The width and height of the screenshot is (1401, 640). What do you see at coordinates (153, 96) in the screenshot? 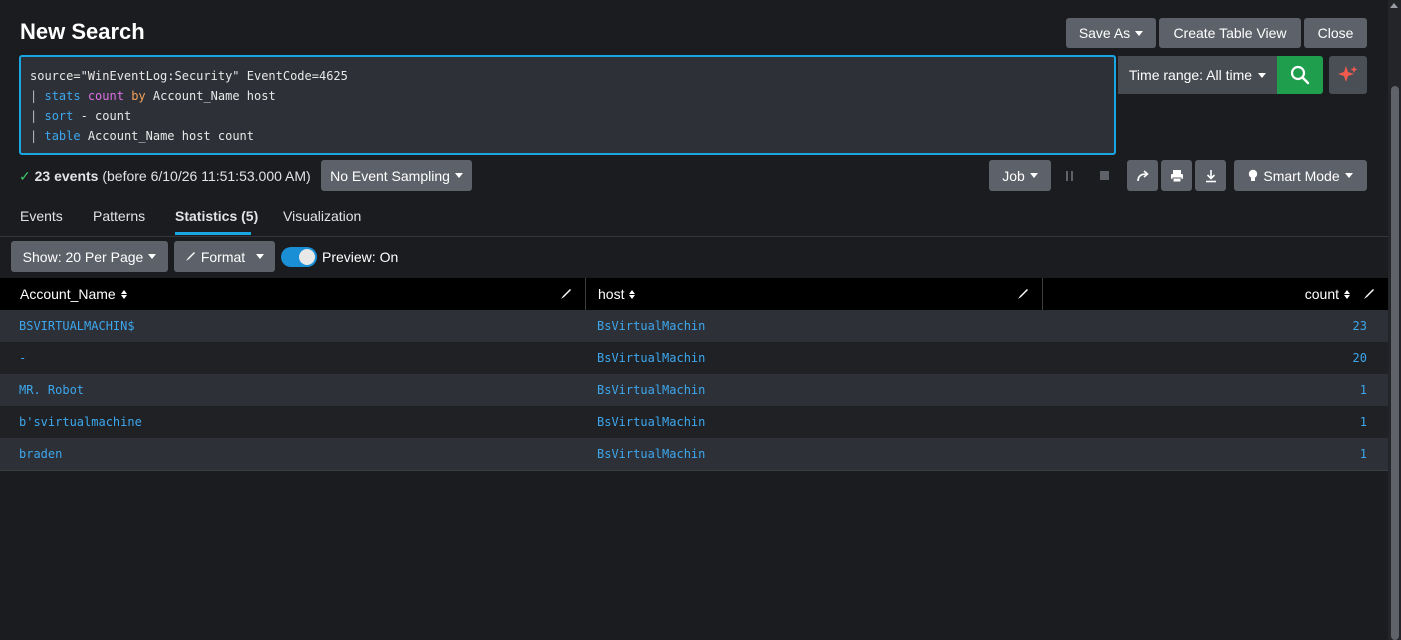
I see `query-line-2: | stats count by Account_Name host` at bounding box center [153, 96].